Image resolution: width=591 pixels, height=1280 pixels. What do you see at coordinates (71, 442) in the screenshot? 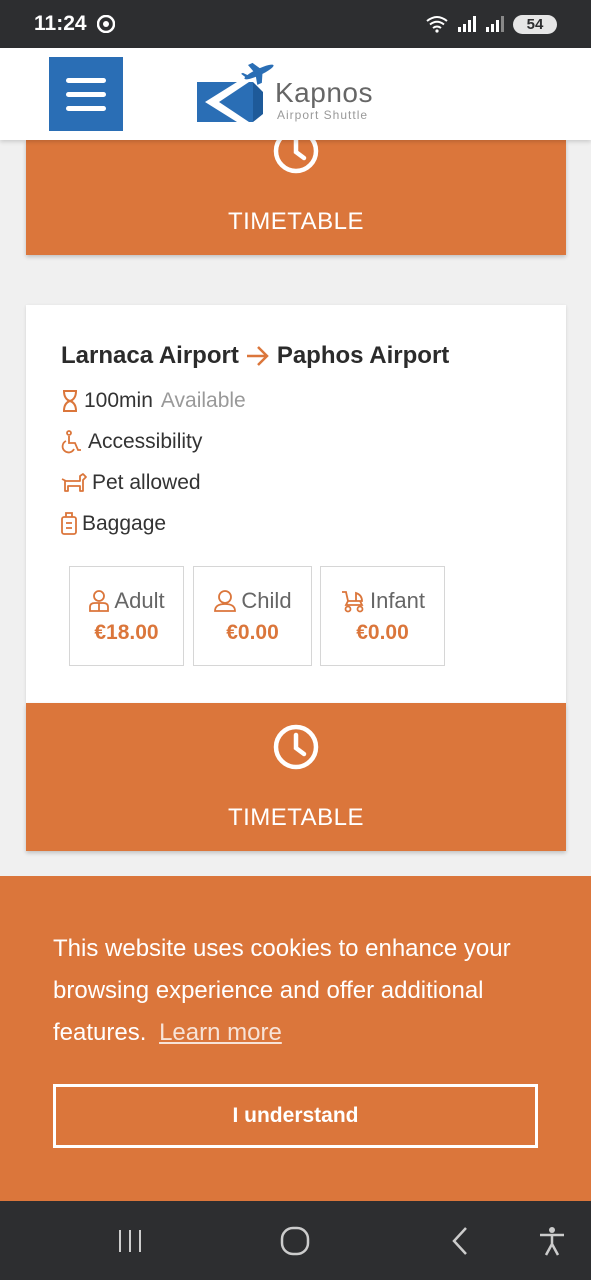
I see `wheelchair-icon` at bounding box center [71, 442].